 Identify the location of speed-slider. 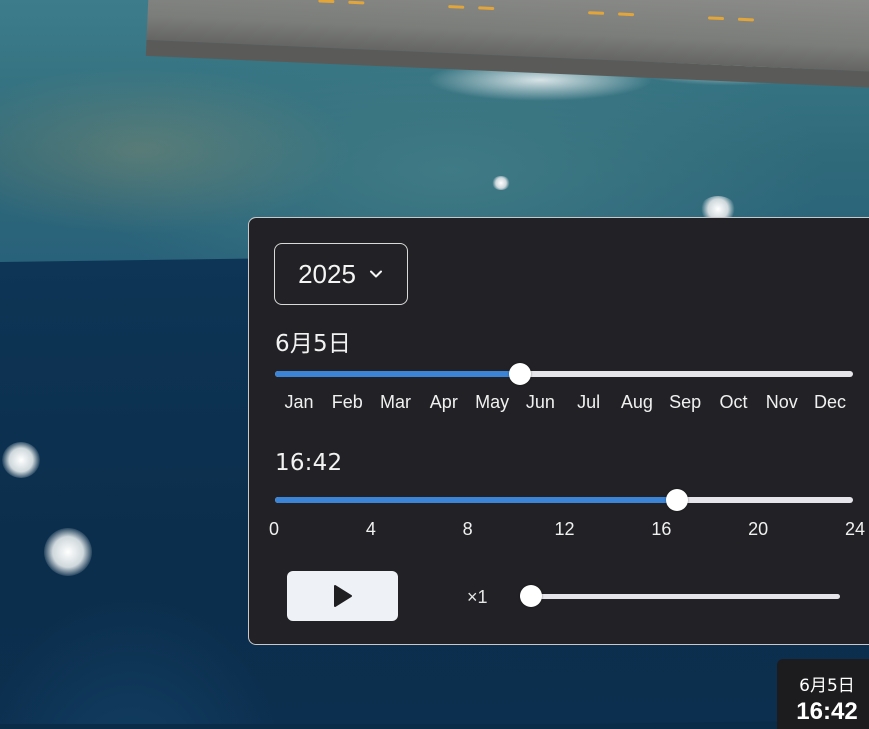
(680, 596).